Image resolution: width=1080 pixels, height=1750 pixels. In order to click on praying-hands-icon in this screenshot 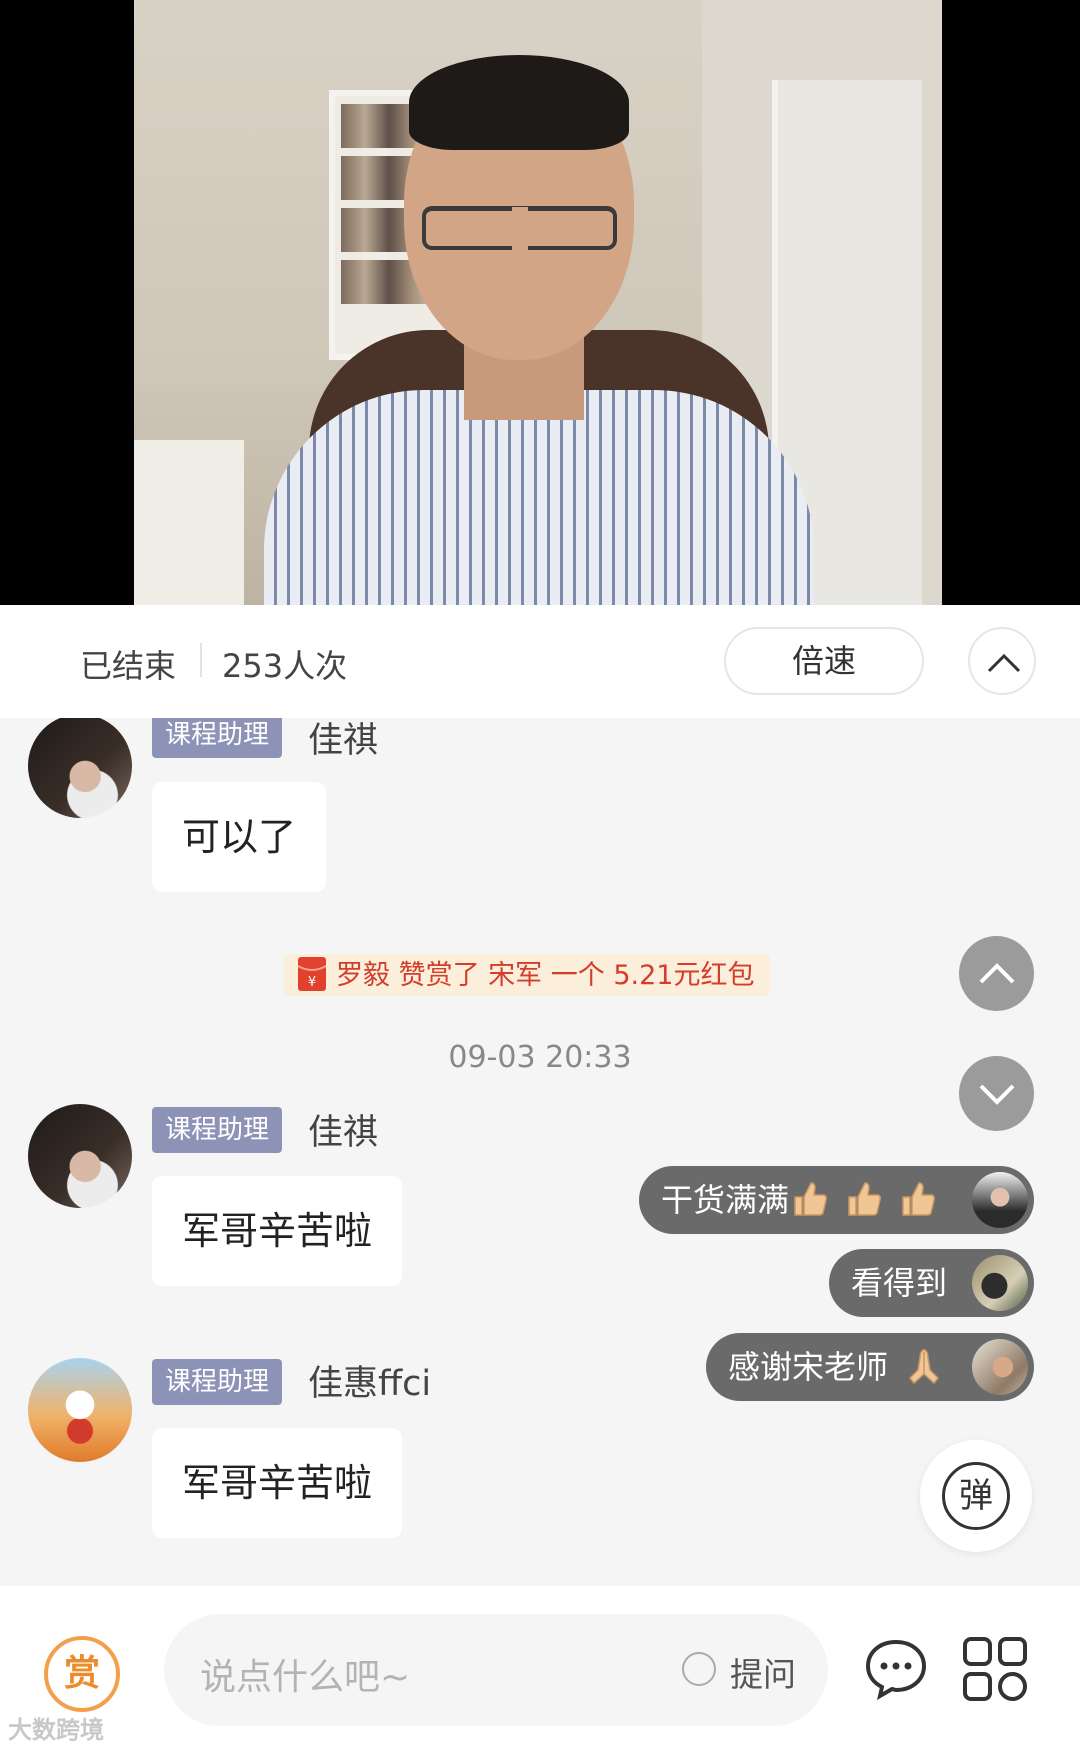, I will do `click(924, 1367)`.